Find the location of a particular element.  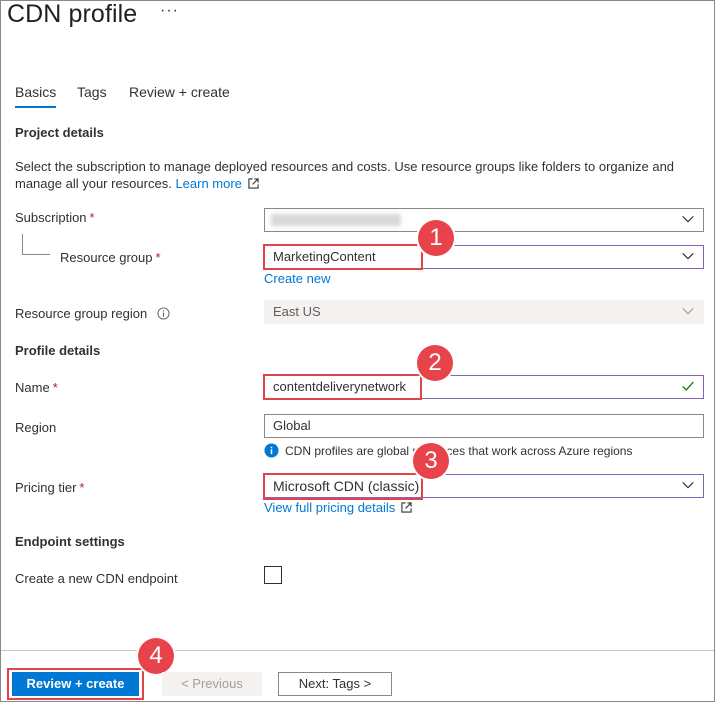

page-title: CDN profile is located at coordinates (72, 14).